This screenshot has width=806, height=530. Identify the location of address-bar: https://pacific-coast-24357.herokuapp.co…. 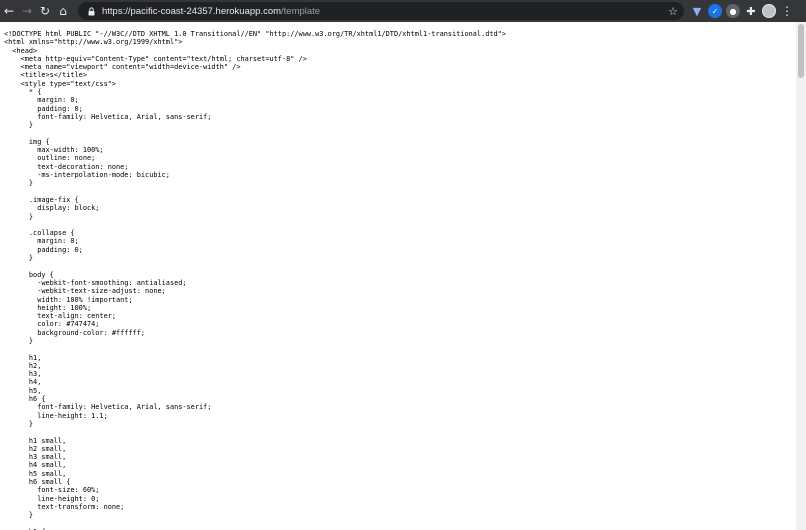
(381, 11).